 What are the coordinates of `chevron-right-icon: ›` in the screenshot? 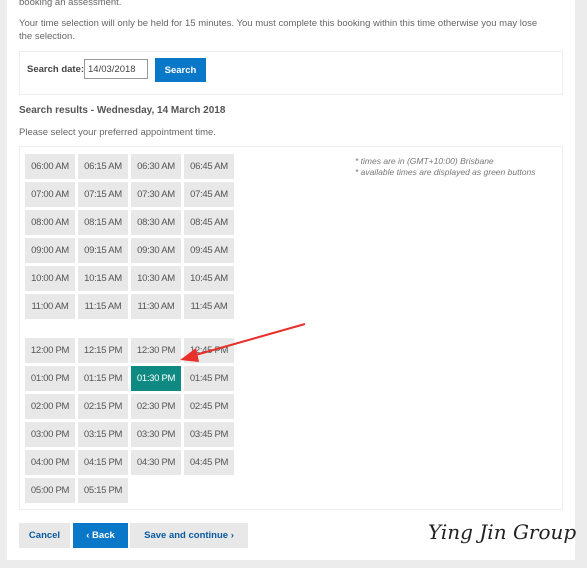 It's located at (231, 535).